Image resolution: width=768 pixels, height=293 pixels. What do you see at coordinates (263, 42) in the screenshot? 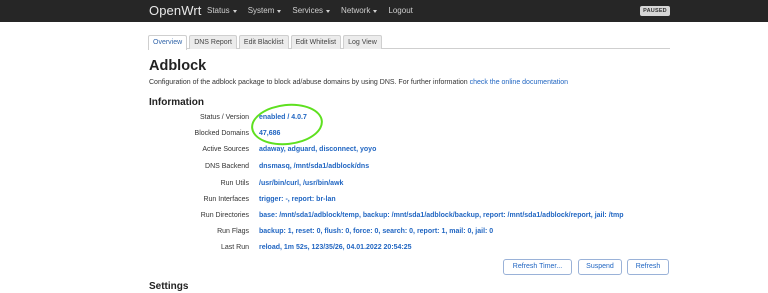
I see `tab-edit-blacklist: Edit Blacklist` at bounding box center [263, 42].